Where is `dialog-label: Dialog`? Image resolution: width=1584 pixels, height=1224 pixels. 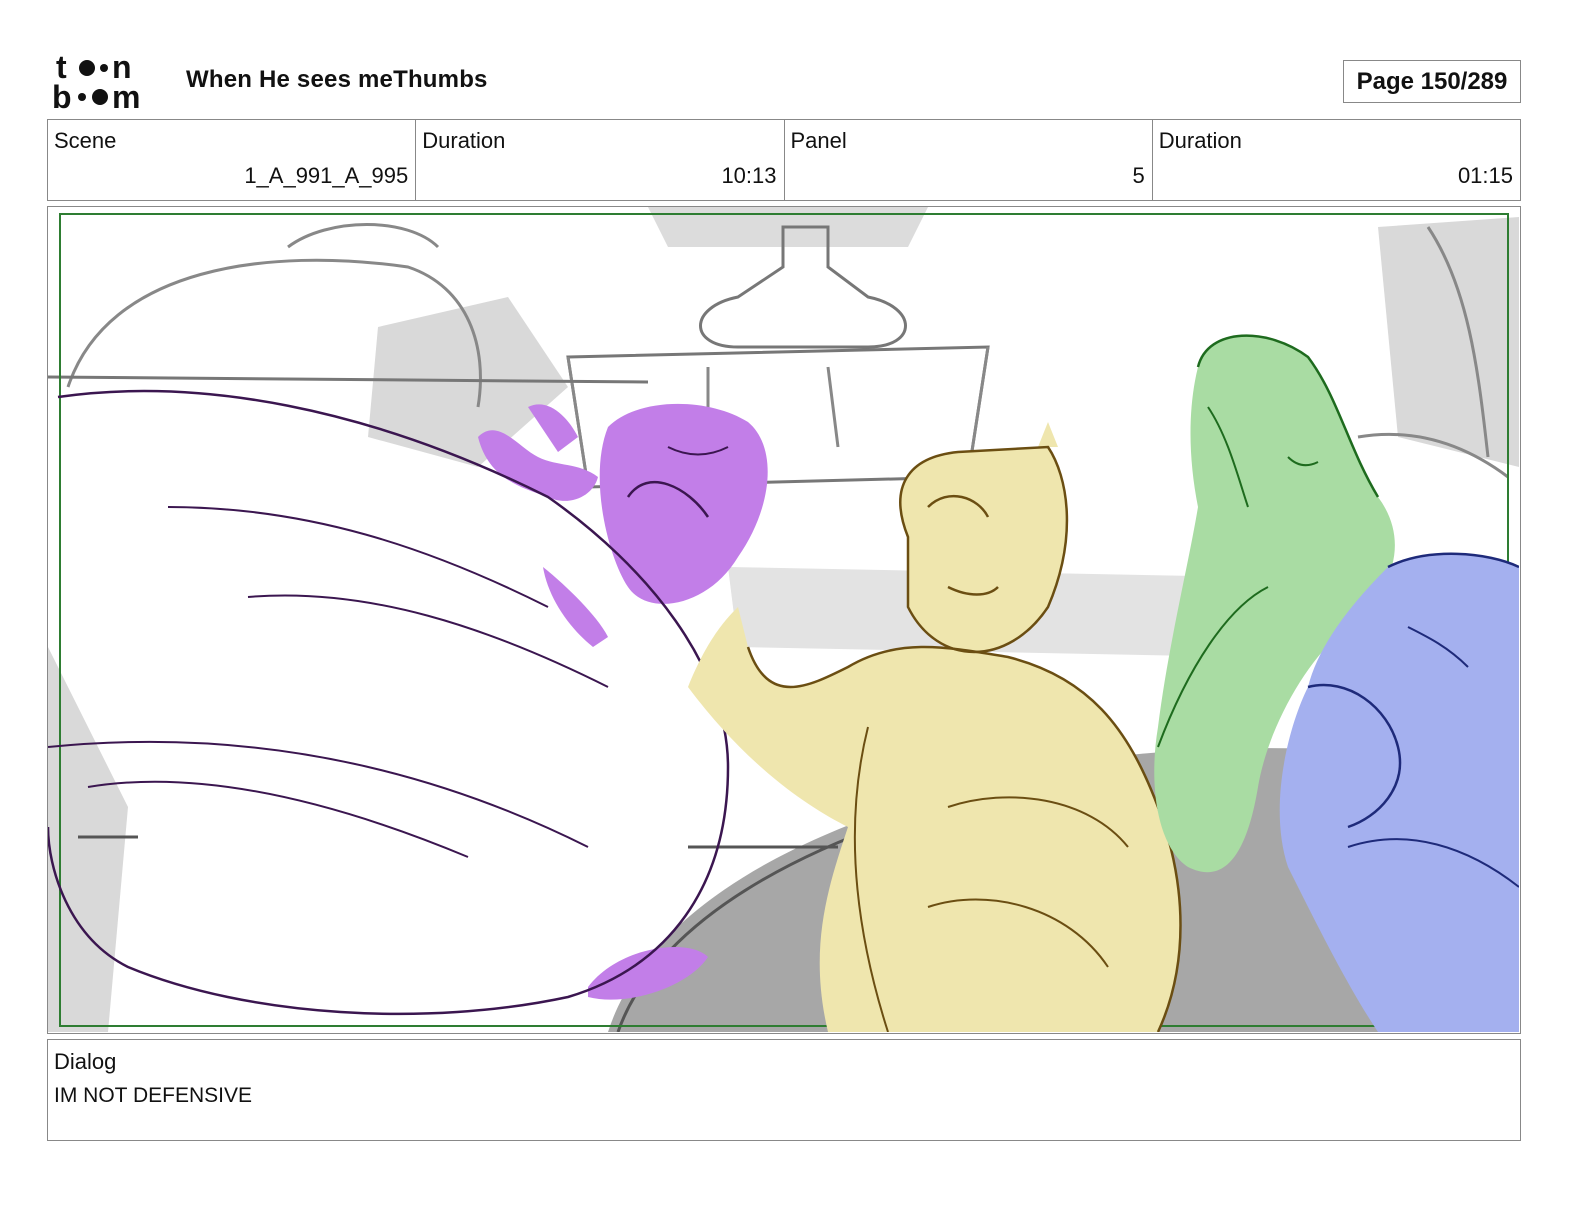 dialog-label: Dialog is located at coordinates (85, 1061).